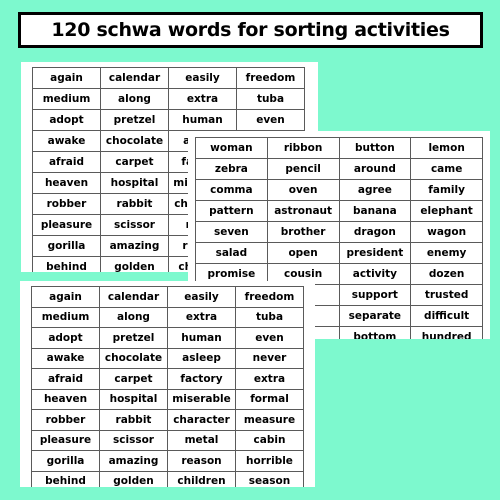  What do you see at coordinates (375, 332) in the screenshot?
I see `word-cell: bottom` at bounding box center [375, 332].